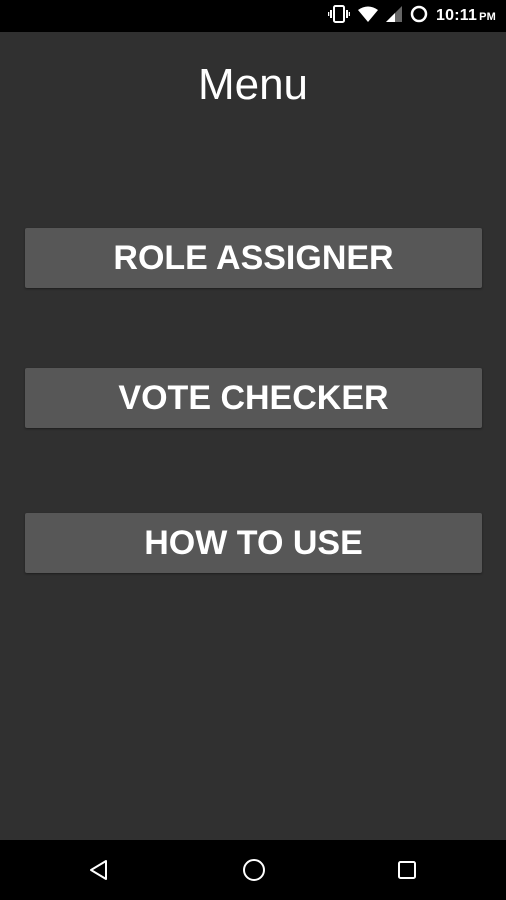 The height and width of the screenshot is (900, 506). I want to click on signal-icon, so click(394, 16).